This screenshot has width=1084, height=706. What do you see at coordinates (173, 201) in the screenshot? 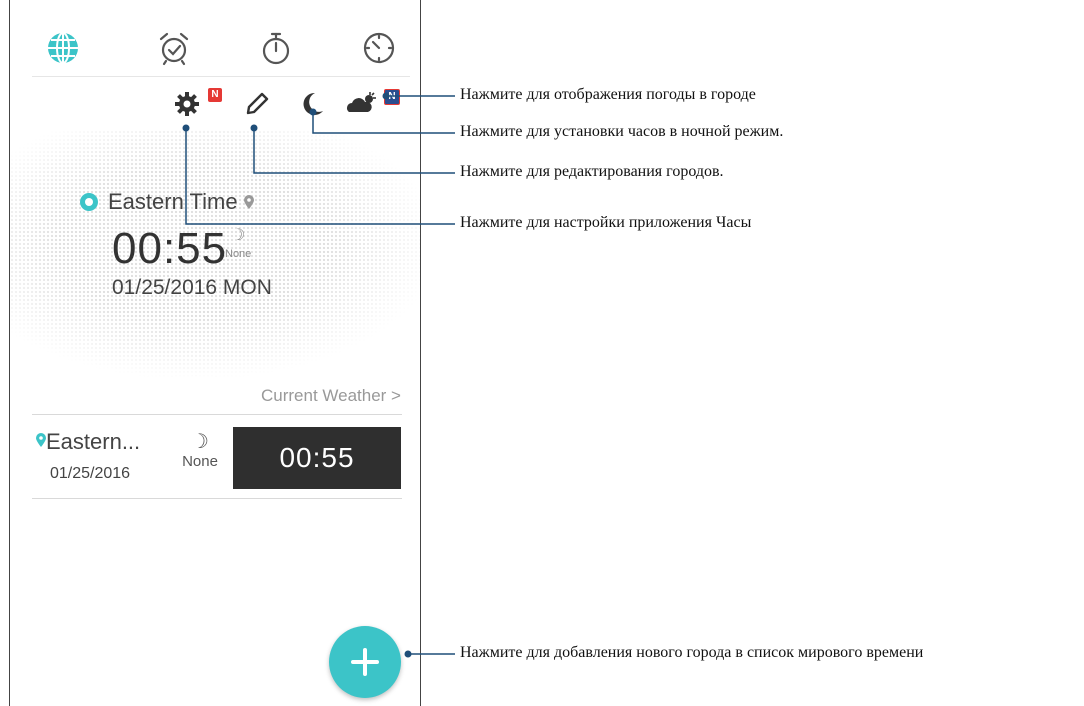
I see `main-city-name: Eastern Time` at bounding box center [173, 201].